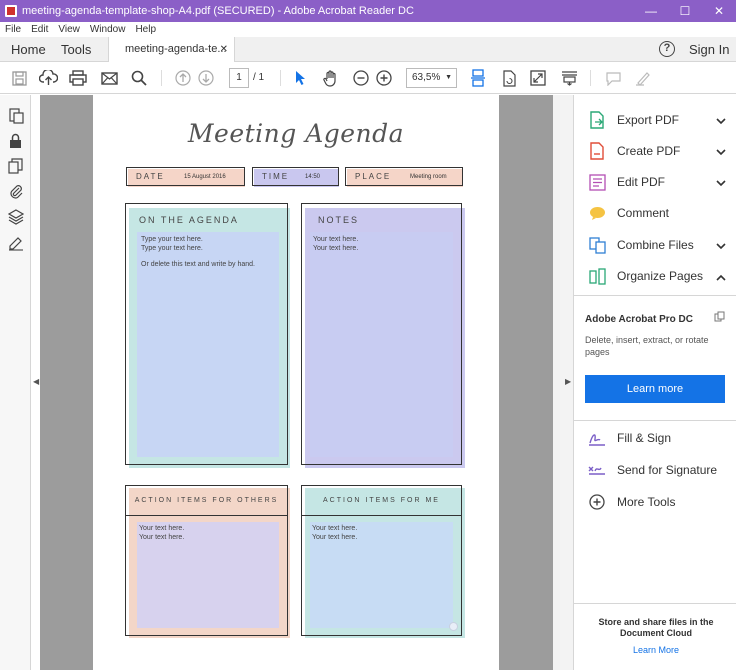 The image size is (736, 670). Describe the element at coordinates (658, 182) in the screenshot. I see `tool-edit-pdf: Edit PDF` at that location.